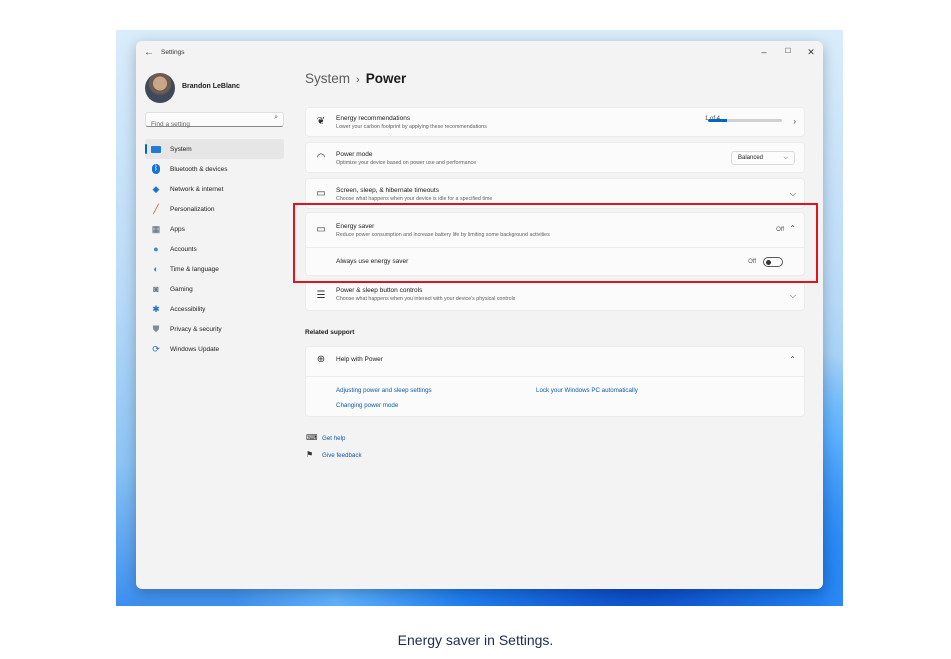 This screenshot has width=951, height=659. I want to click on page-title: Power, so click(386, 78).